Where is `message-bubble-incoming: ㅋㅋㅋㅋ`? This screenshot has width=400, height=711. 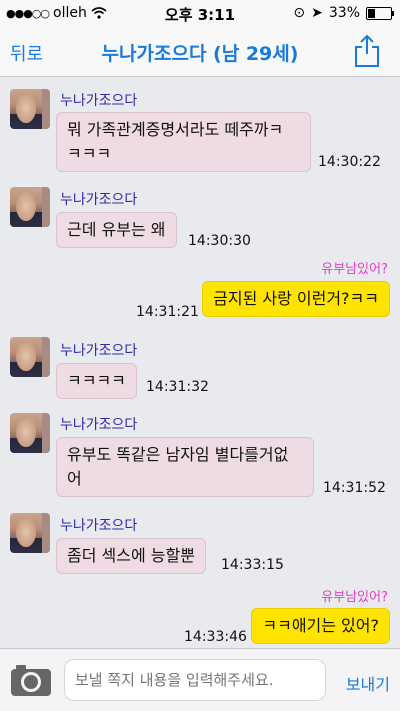
message-bubble-incoming: ㅋㅋㅋㅋ is located at coordinates (96, 381).